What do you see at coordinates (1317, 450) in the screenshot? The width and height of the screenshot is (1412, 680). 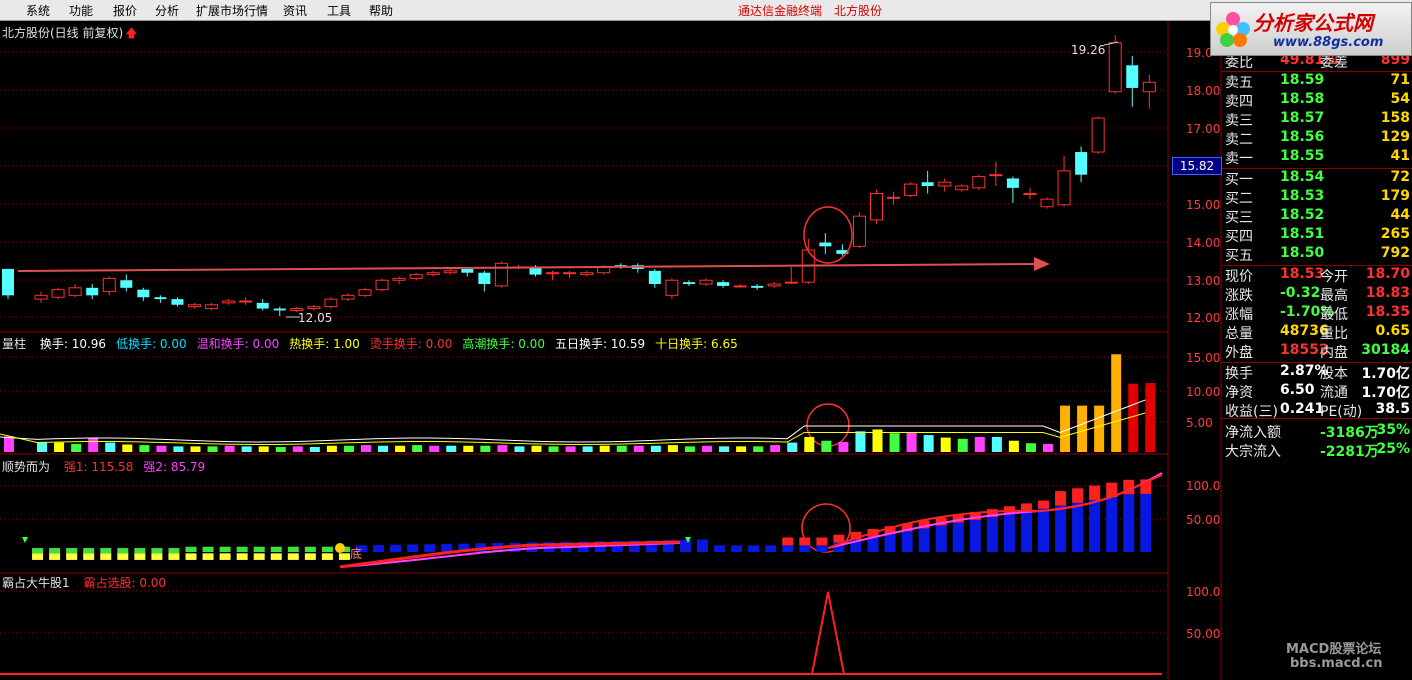 I see `stat-row: 大宗流入 -2281万 -25%` at bounding box center [1317, 450].